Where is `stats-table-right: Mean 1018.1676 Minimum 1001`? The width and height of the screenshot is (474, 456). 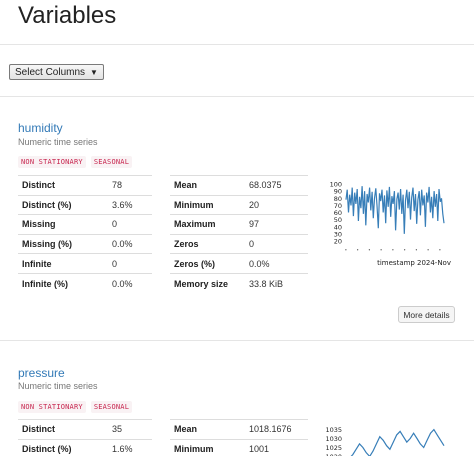 stats-table-right: Mean 1018.1676 Minimum 1001 is located at coordinates (239, 437).